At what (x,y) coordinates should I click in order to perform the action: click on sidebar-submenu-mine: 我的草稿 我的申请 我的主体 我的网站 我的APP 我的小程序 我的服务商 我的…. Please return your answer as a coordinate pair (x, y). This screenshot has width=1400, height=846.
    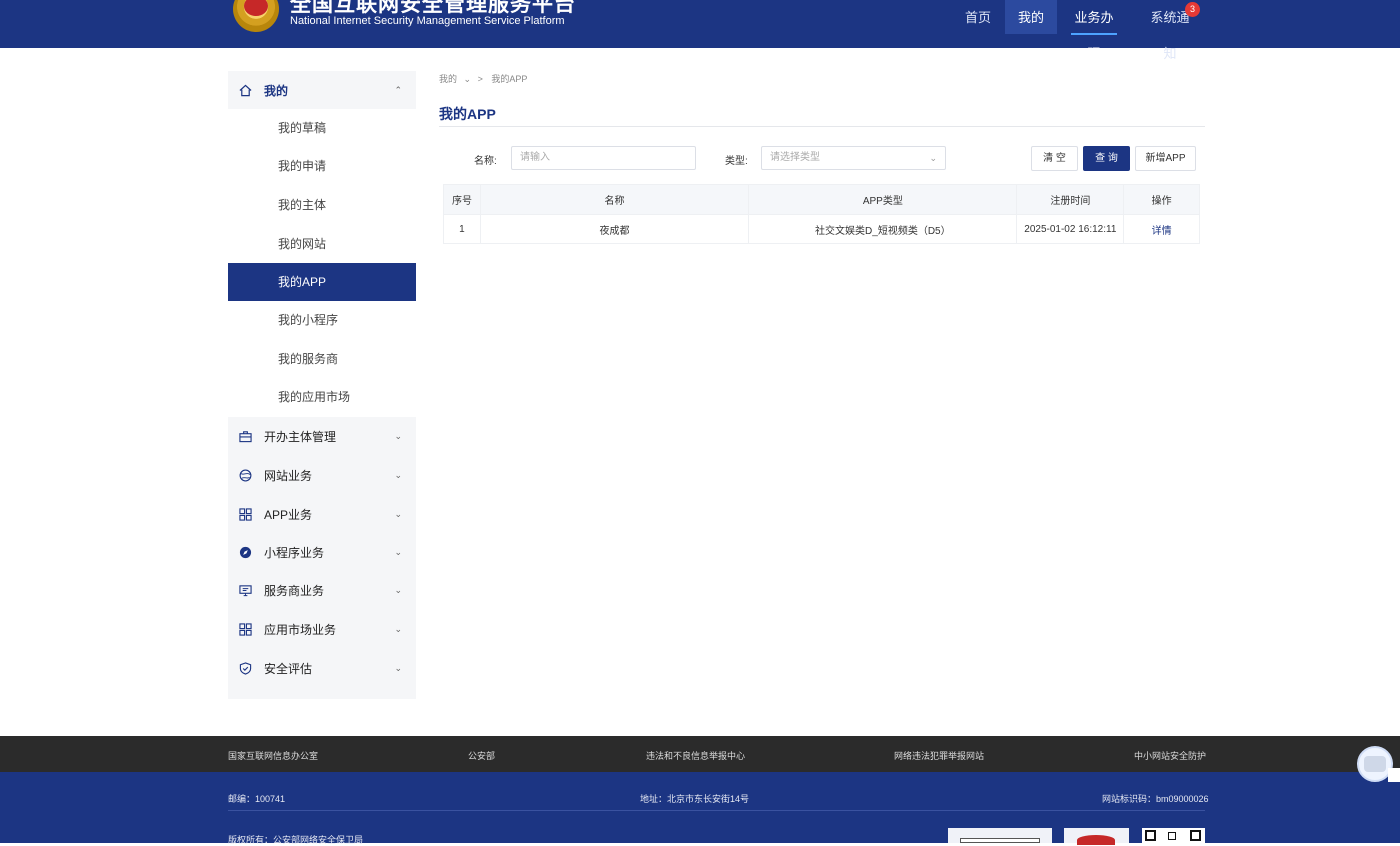
    Looking at the image, I should click on (322, 263).